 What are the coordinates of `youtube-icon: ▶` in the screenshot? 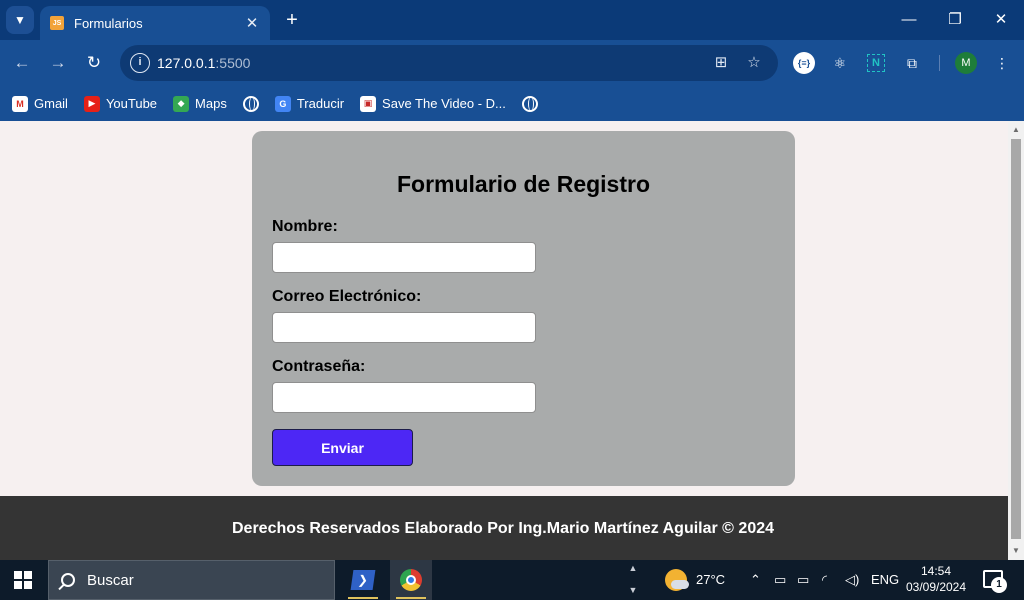 It's located at (91, 103).